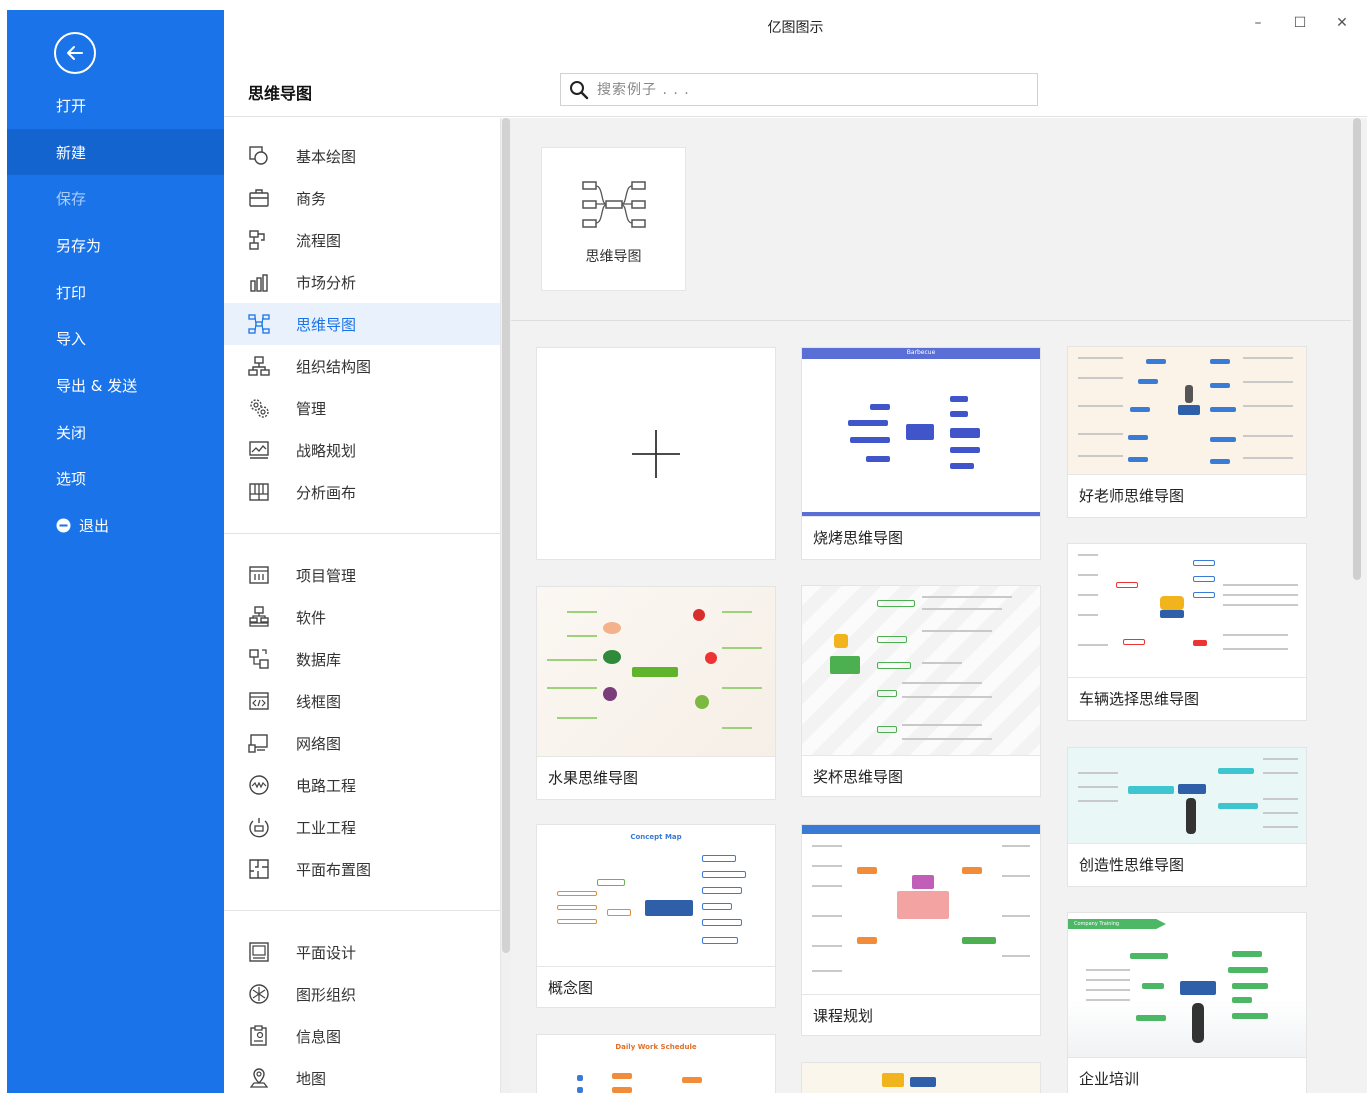 This screenshot has height=1093, width=1367. Describe the element at coordinates (656, 1063) in the screenshot. I see `template-card: Daily Work Schedule` at that location.